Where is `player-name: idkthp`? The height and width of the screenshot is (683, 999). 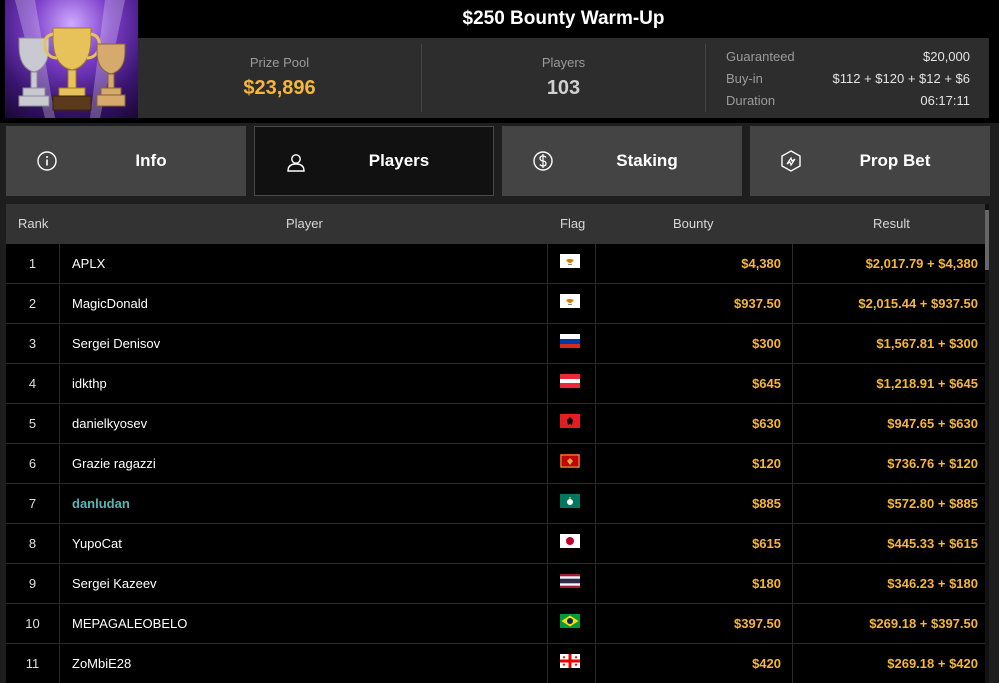 player-name: idkthp is located at coordinates (307, 383).